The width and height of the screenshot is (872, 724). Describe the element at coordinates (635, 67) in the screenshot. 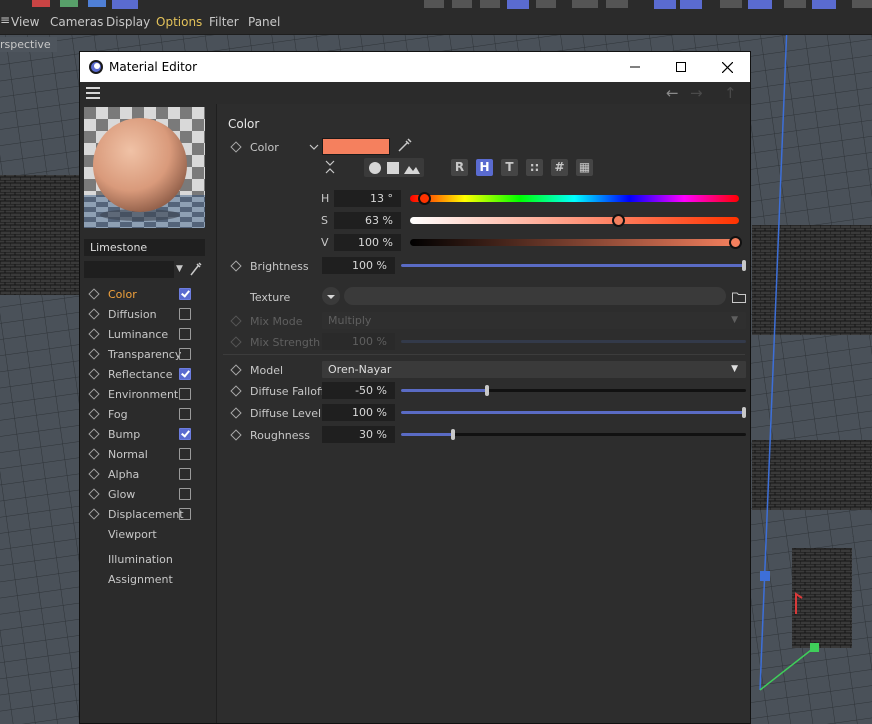

I see `minimize-button` at that location.